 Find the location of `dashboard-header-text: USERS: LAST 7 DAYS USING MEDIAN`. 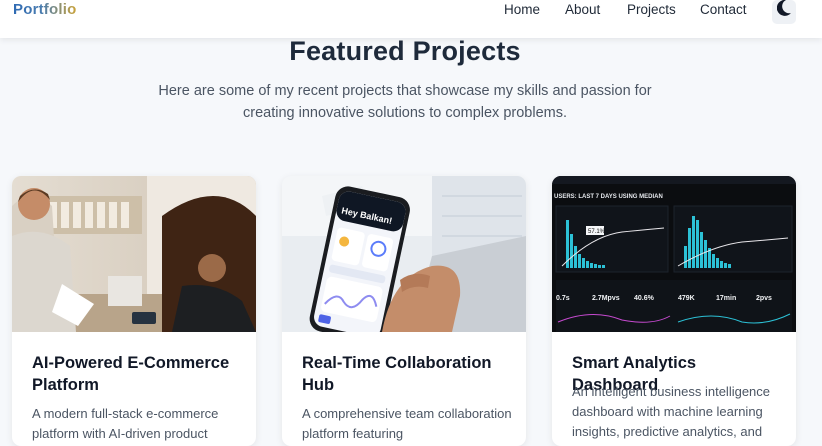

dashboard-header-text: USERS: LAST 7 DAYS USING MEDIAN is located at coordinates (608, 197).